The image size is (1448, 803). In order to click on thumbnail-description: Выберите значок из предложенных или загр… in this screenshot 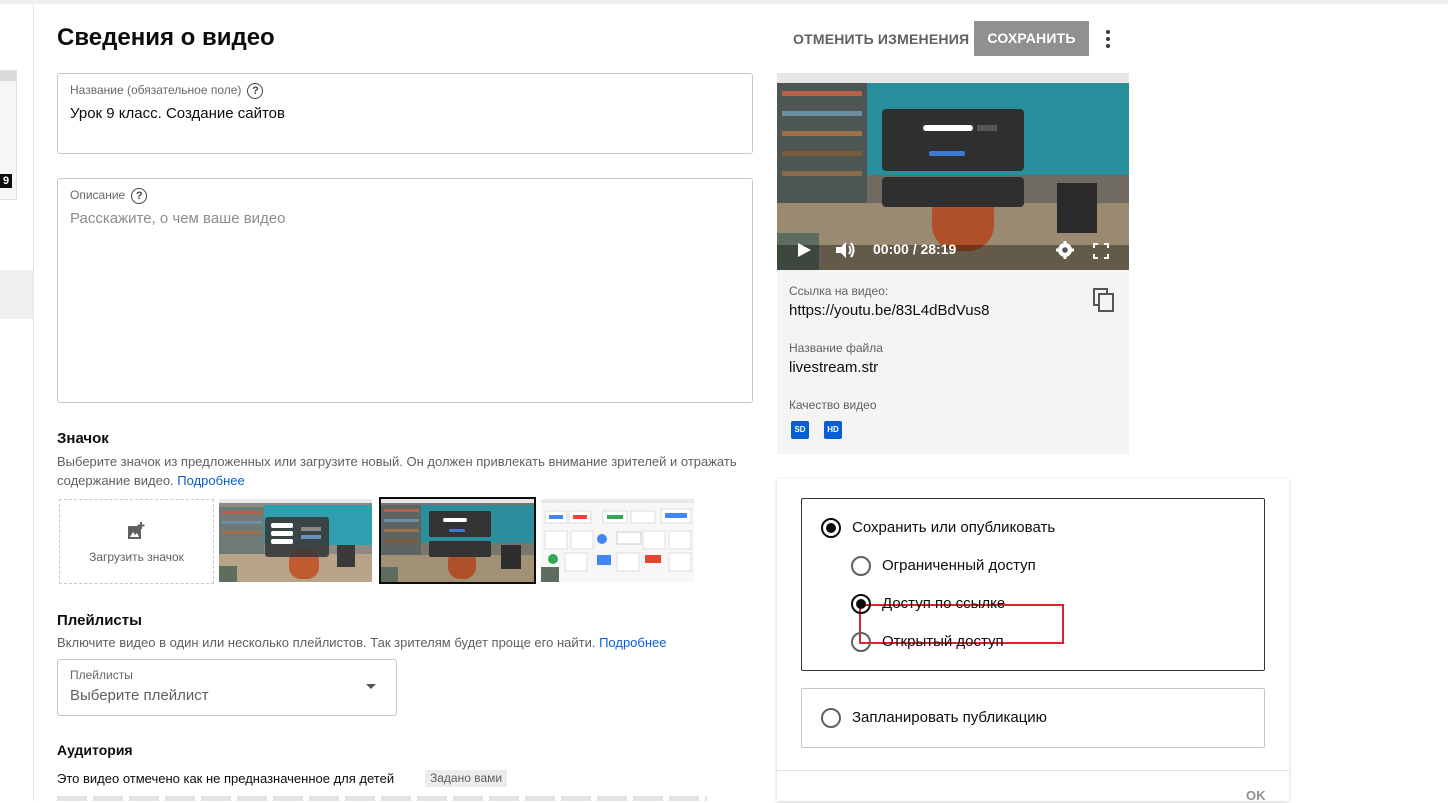, I will do `click(397, 471)`.